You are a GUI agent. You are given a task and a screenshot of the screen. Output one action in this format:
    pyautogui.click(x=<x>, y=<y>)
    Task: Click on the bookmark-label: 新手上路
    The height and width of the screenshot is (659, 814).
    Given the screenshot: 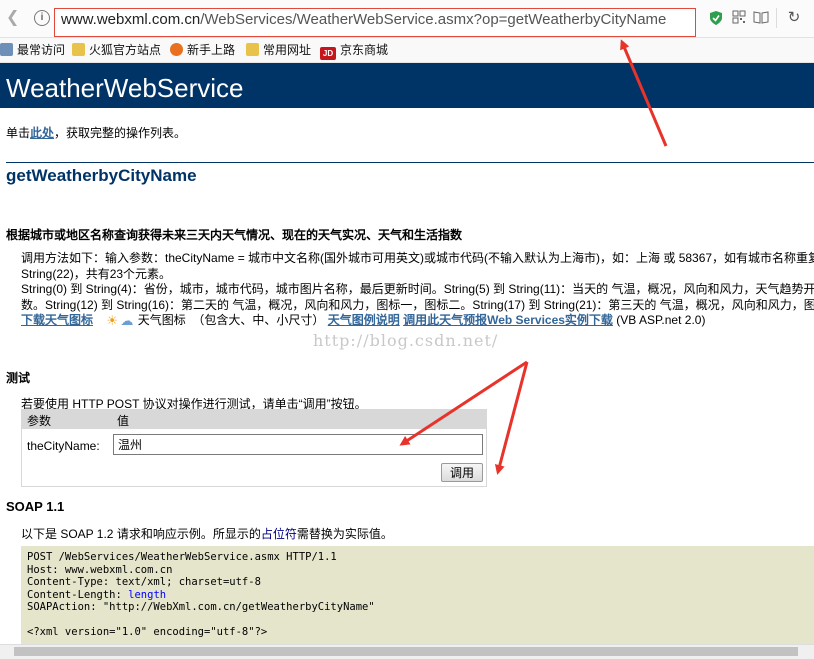 What is the action you would take?
    pyautogui.click(x=211, y=50)
    